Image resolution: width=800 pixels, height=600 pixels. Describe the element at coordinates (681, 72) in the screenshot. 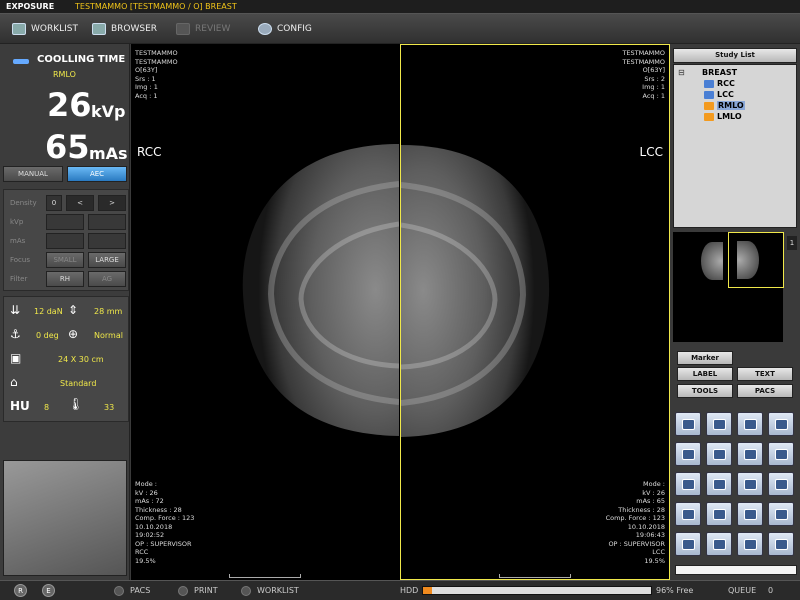

I see `tree-expand-icon: ⊟` at that location.